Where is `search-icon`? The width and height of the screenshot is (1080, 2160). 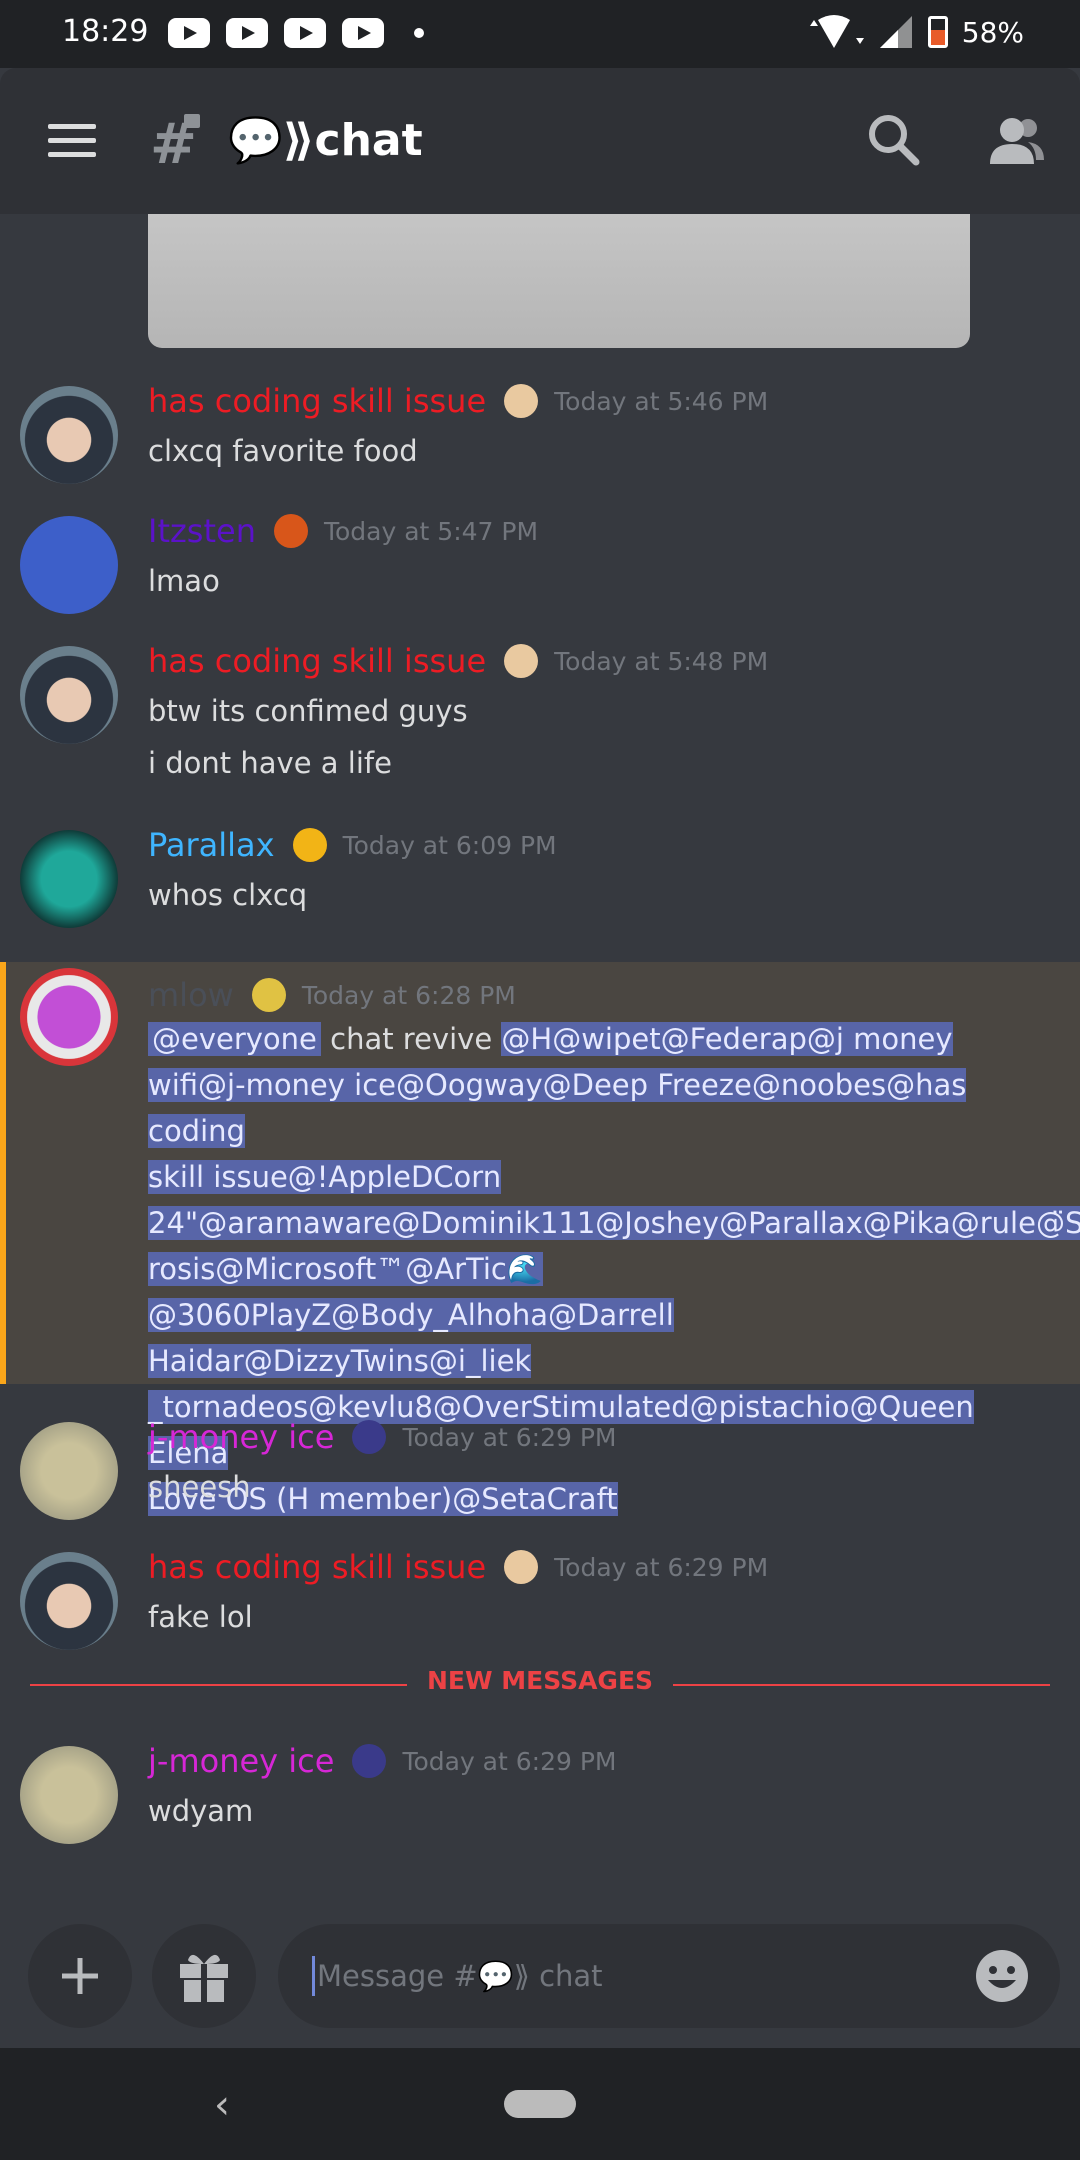
search-icon is located at coordinates (894, 140).